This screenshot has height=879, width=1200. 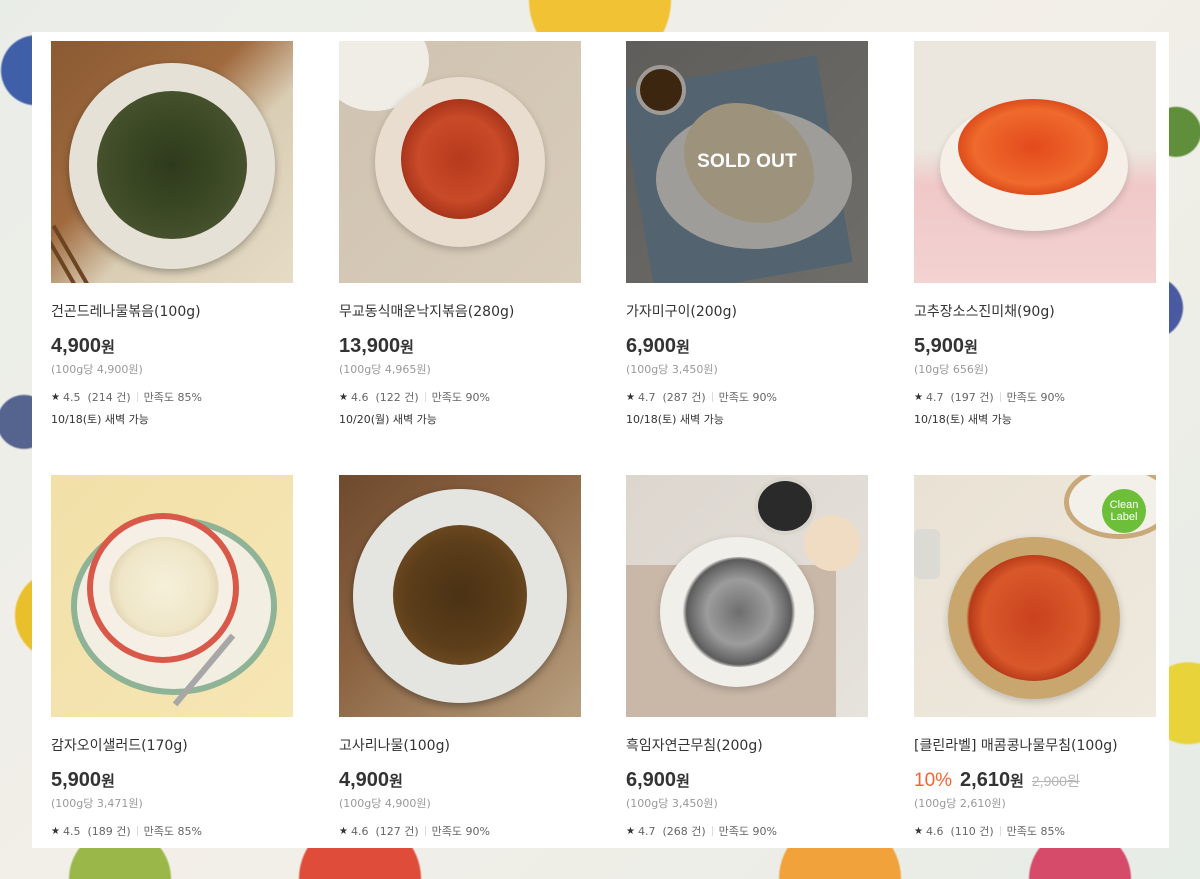 What do you see at coordinates (1035, 311) in the screenshot?
I see `product-name: 고추장소스진미채(90g)` at bounding box center [1035, 311].